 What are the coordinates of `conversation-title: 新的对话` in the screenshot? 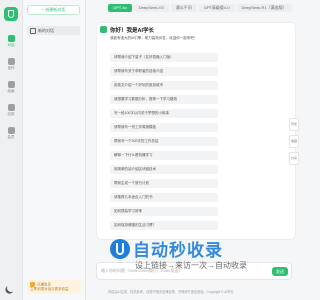 It's located at (46, 30).